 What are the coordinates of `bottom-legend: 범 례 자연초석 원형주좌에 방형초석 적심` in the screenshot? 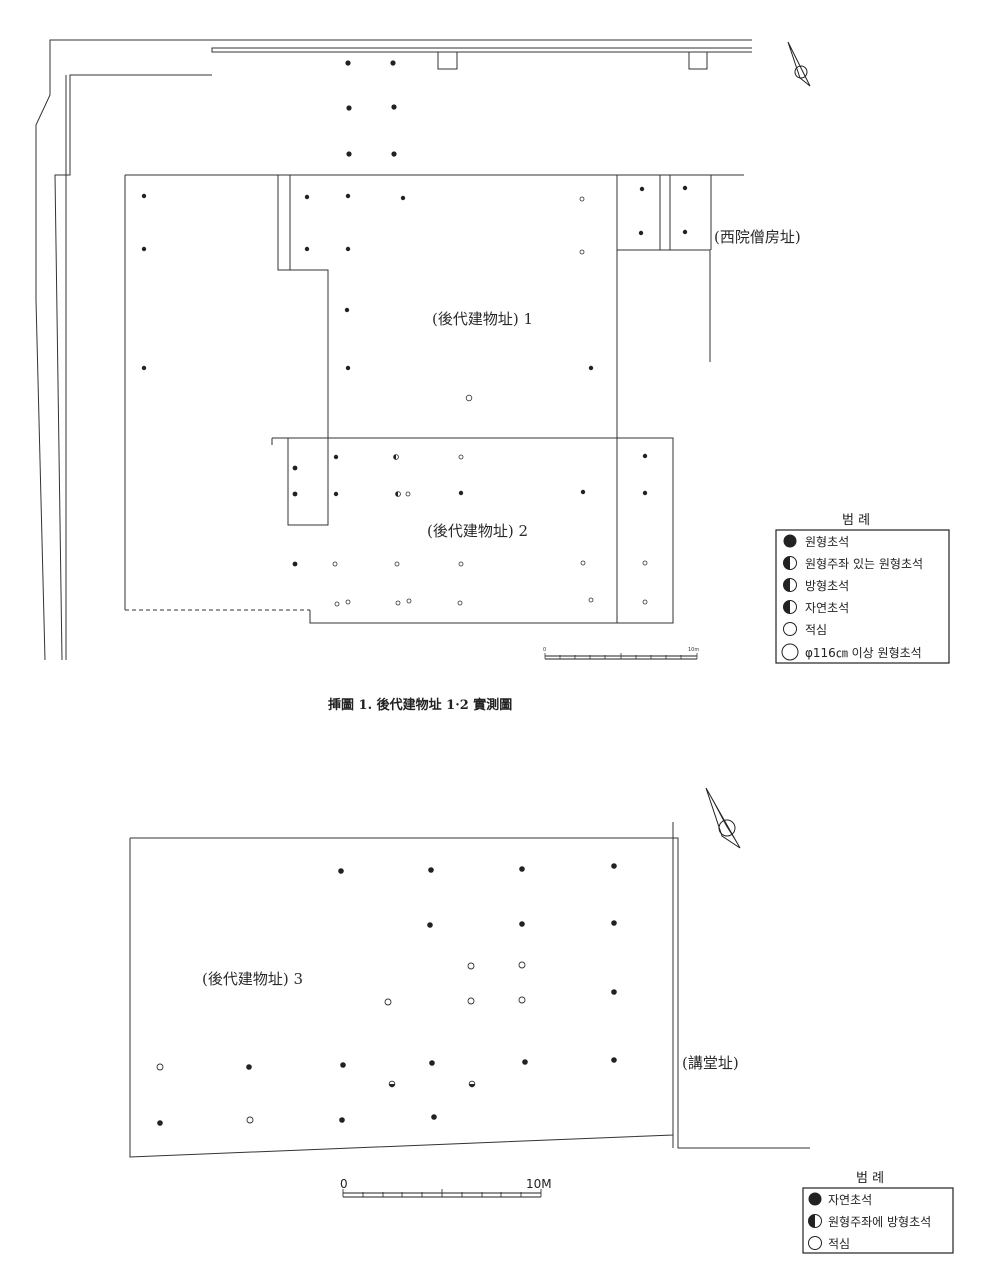 It's located at (878, 1212).